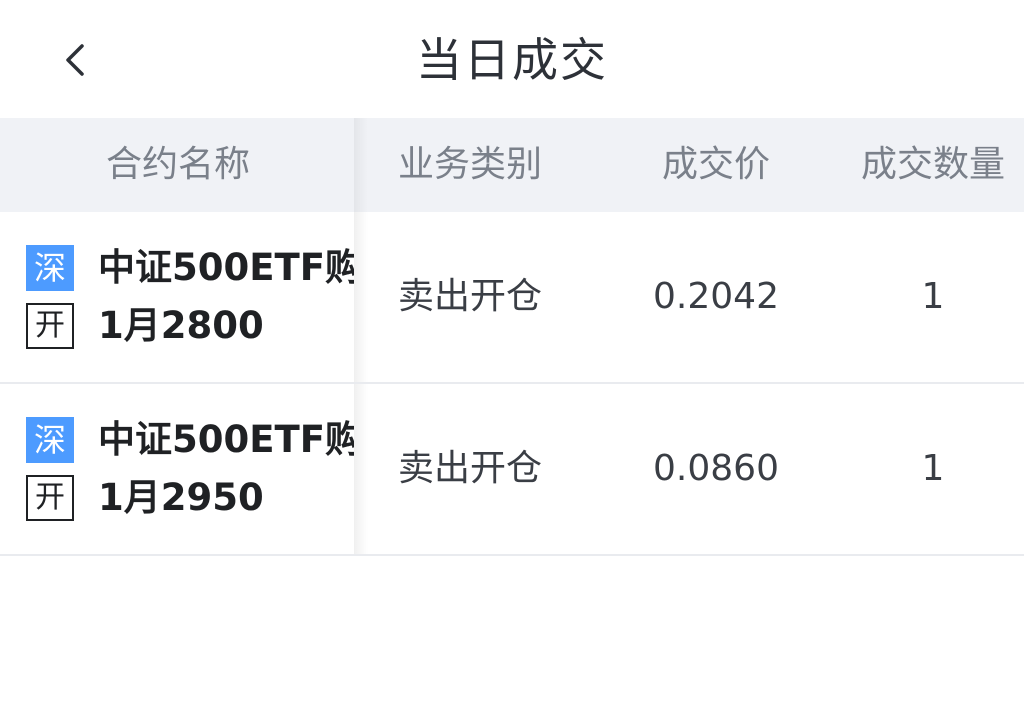 This screenshot has height=721, width=1024. I want to click on column-header-trade-quantity: 成交数量, so click(933, 165).